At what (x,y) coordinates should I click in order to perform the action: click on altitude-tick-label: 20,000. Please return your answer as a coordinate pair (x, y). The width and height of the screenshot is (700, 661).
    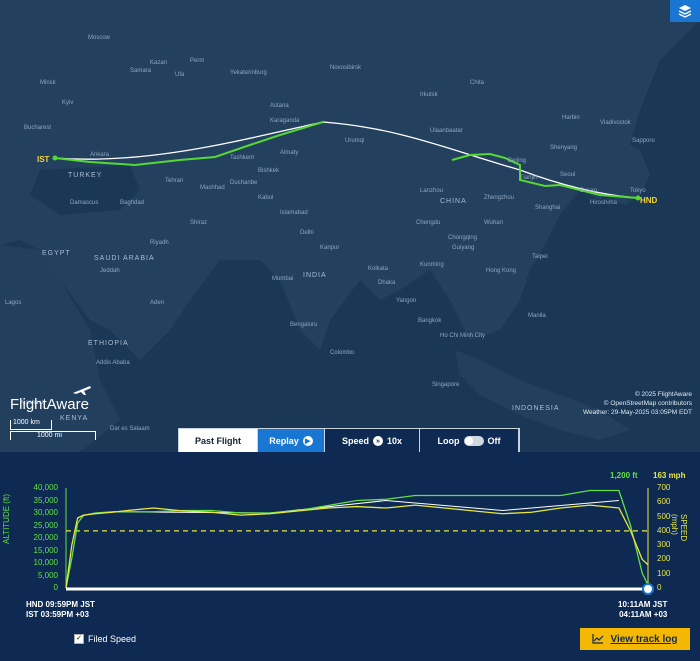
    Looking at the image, I should click on (45, 537).